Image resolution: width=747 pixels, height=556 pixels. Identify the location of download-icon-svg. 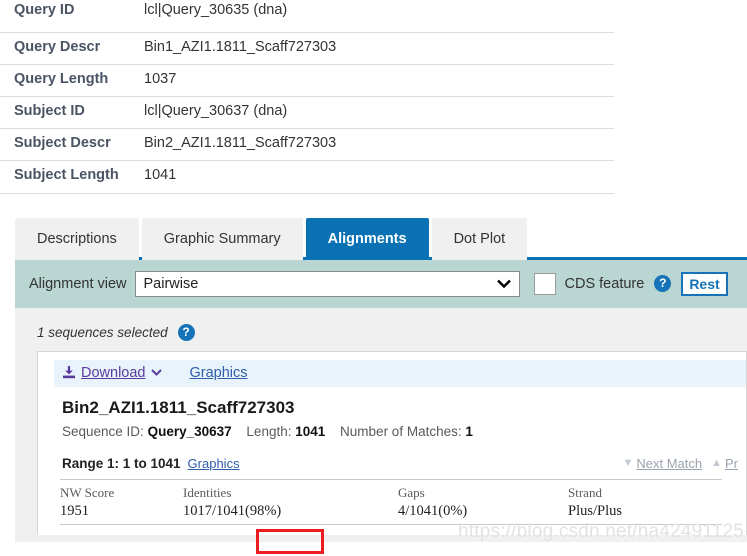
(69, 371).